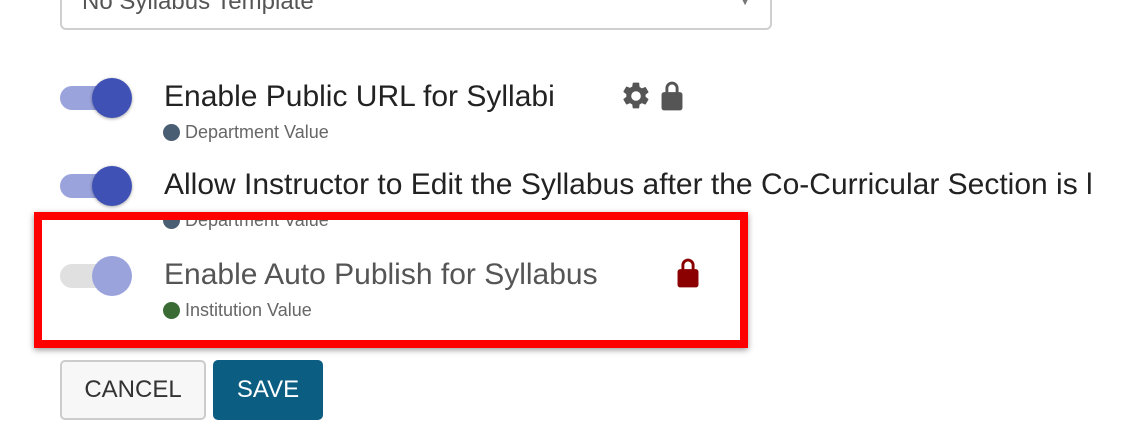 The height and width of the screenshot is (444, 1148). I want to click on setting-source: Institution Value, so click(237, 310).